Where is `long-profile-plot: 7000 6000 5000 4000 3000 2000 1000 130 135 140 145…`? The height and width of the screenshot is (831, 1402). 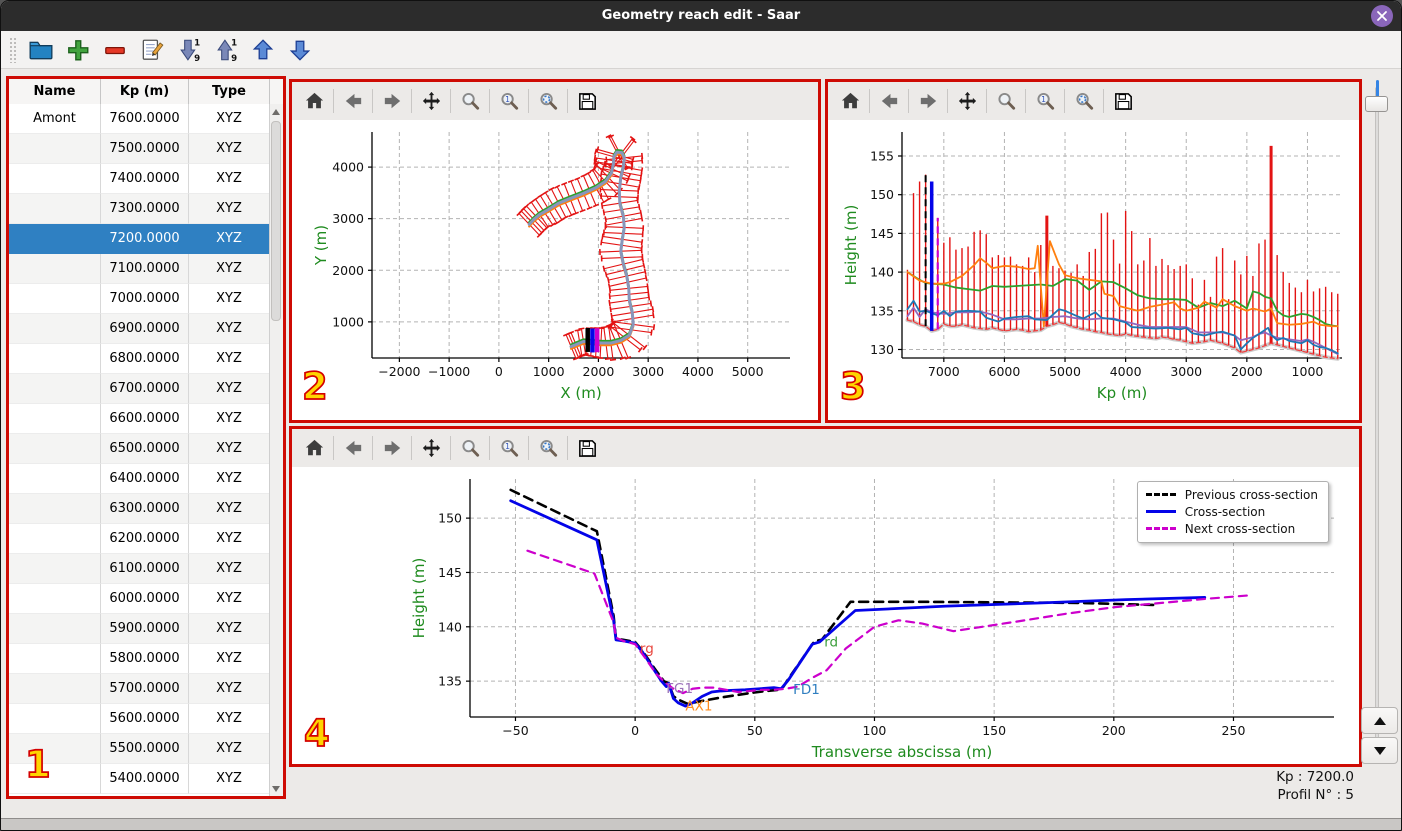 long-profile-plot: 7000 6000 5000 4000 3000 2000 1000 130 135 140 145… is located at coordinates (1093, 270).